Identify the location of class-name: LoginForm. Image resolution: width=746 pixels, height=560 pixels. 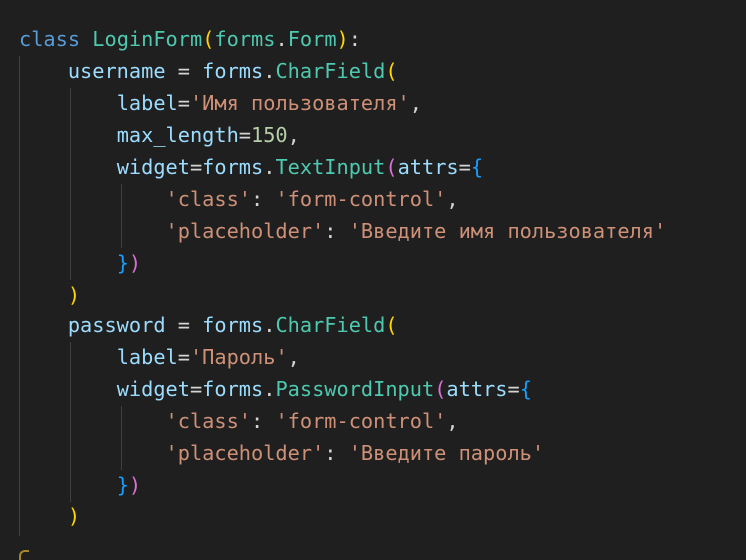
(147, 39).